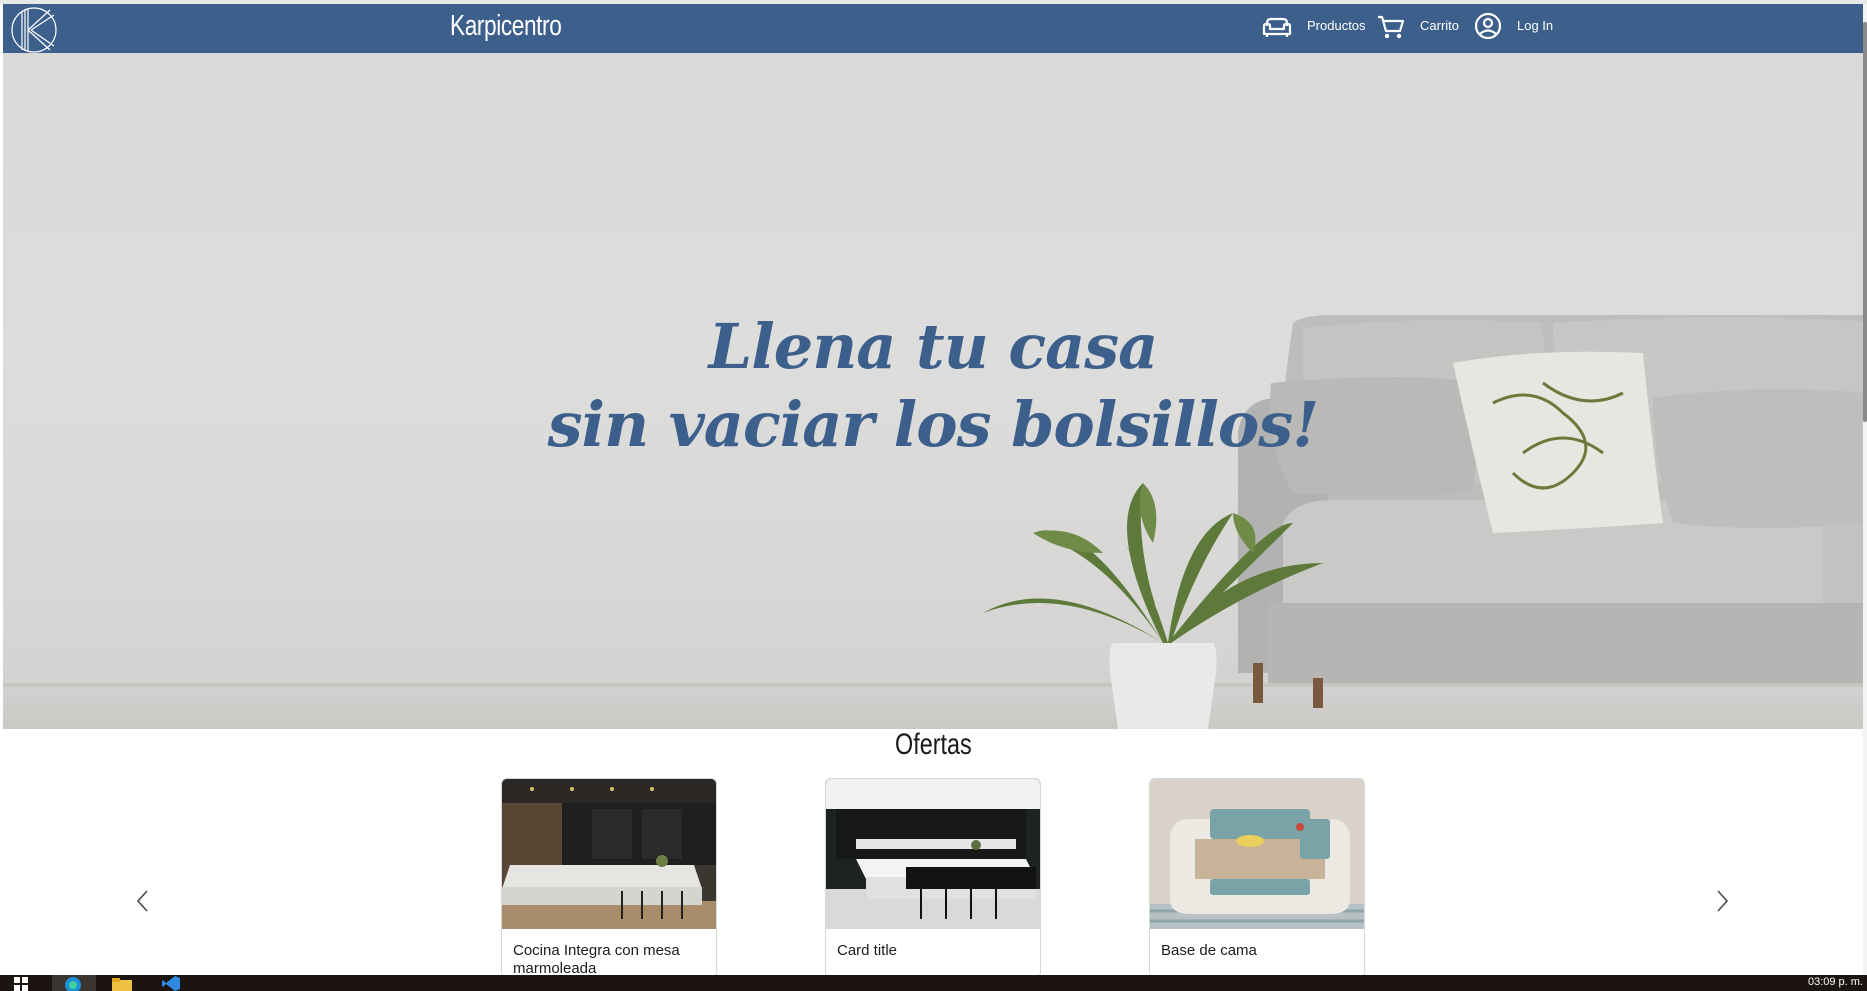  What do you see at coordinates (506, 26) in the screenshot?
I see `brand-name: Karpicentro` at bounding box center [506, 26].